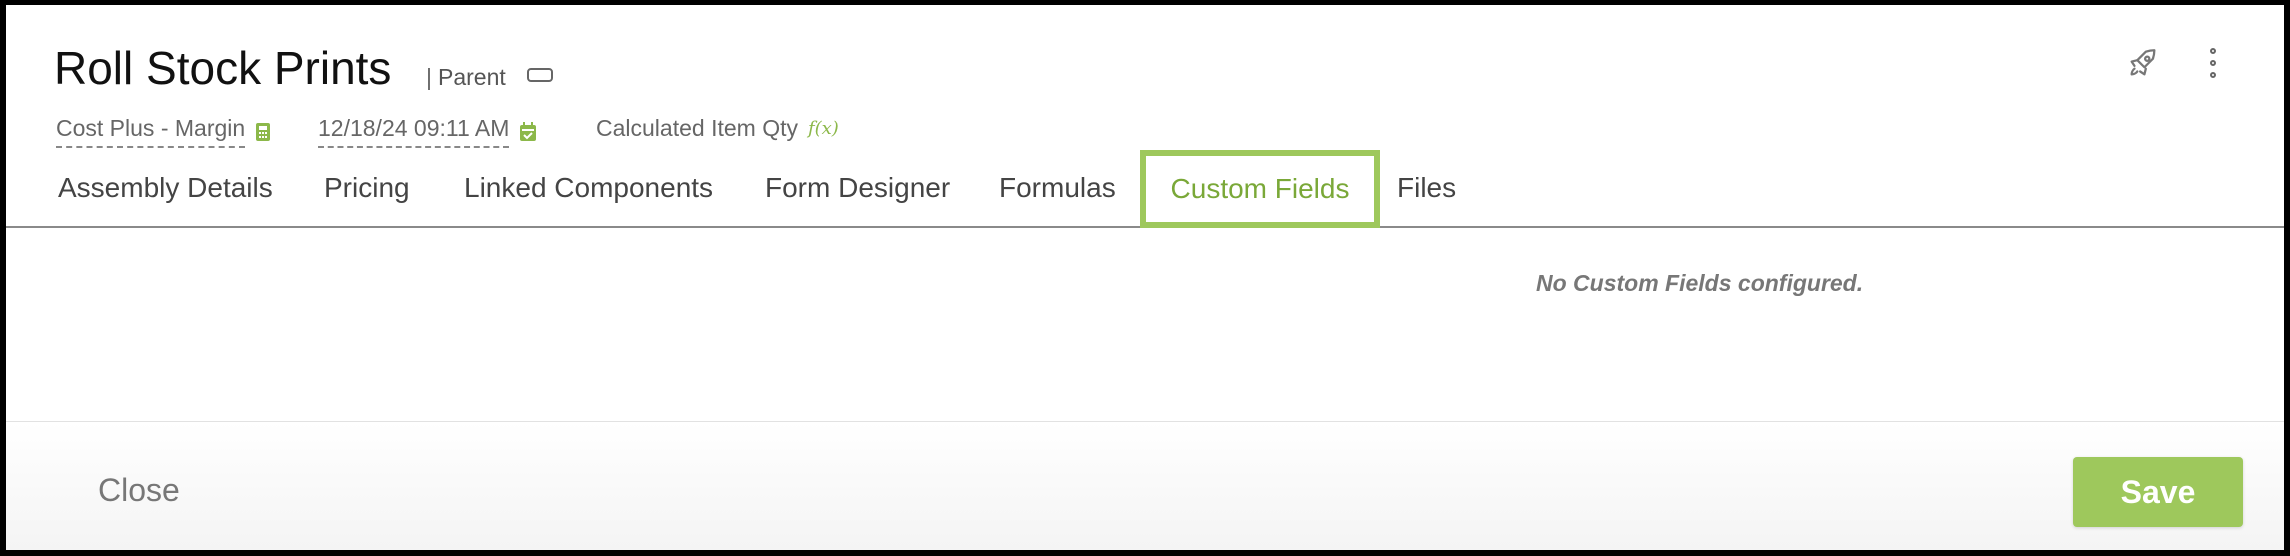  I want to click on calculator-icon, so click(263, 132).